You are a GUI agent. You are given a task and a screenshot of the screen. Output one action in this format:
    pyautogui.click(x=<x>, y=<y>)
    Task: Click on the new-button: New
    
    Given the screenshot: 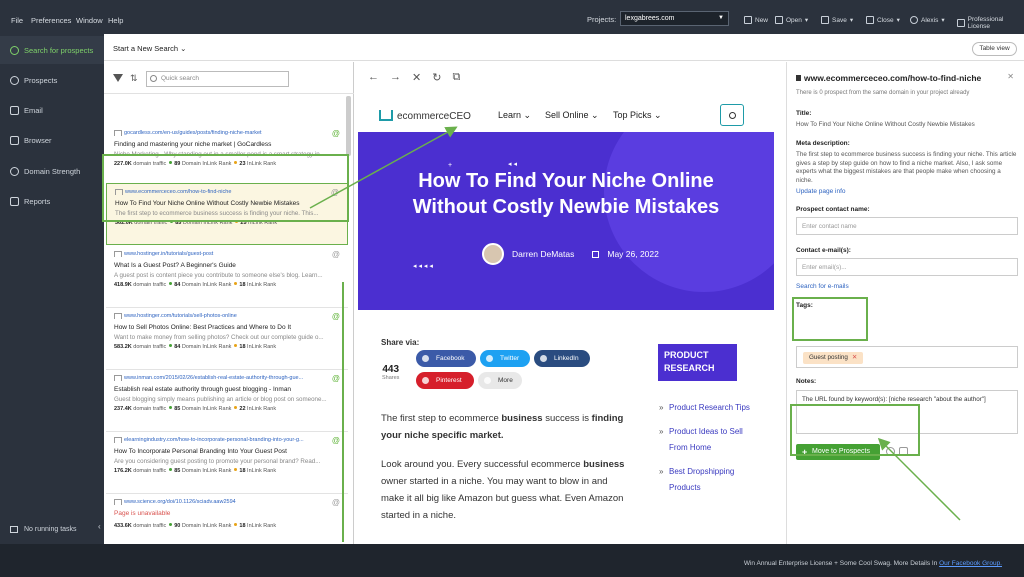 What is the action you would take?
    pyautogui.click(x=756, y=20)
    